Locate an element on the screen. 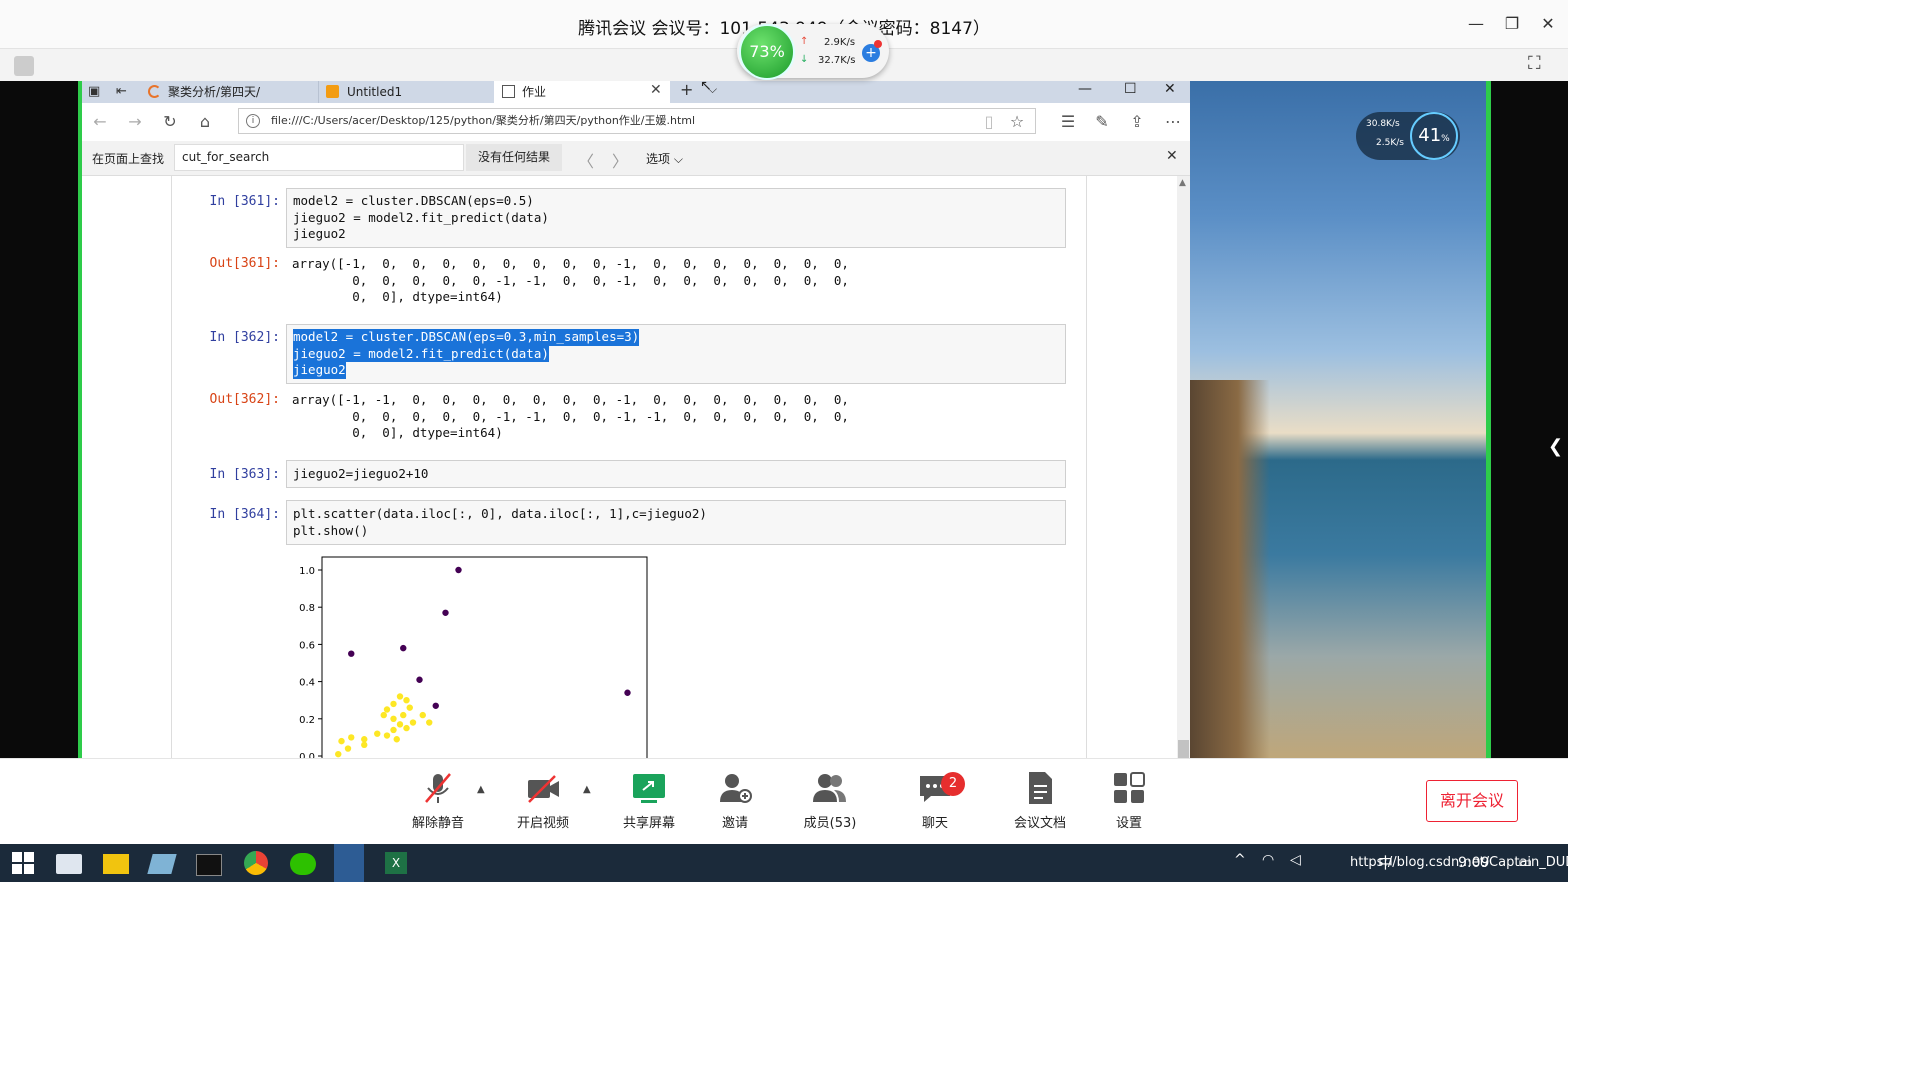 The image size is (1920, 1080). page-scrollbar is located at coordinates (1183, 467).